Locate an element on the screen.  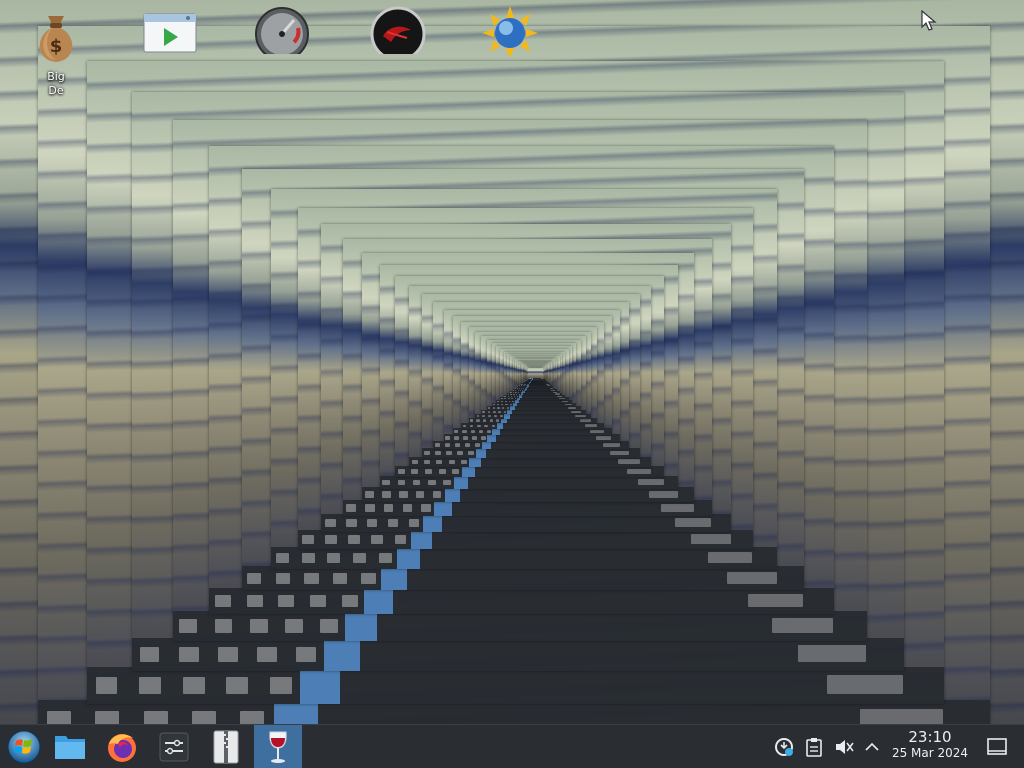
taskbar-archiver is located at coordinates (226, 746).